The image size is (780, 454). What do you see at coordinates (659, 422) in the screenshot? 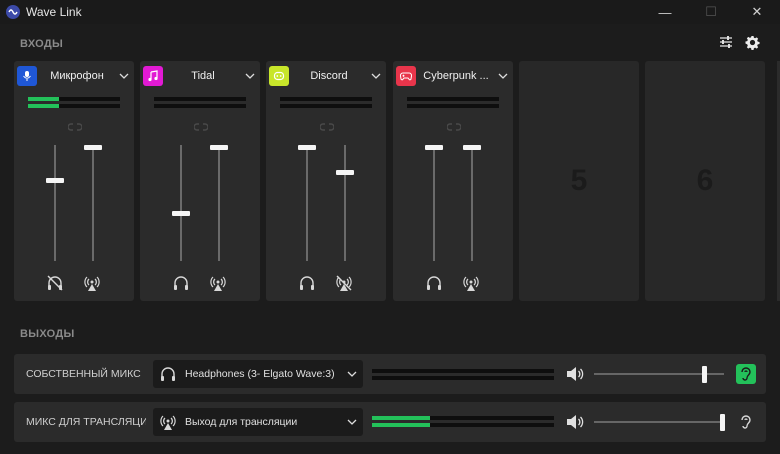
I see `output-volume-slider-track` at bounding box center [659, 422].